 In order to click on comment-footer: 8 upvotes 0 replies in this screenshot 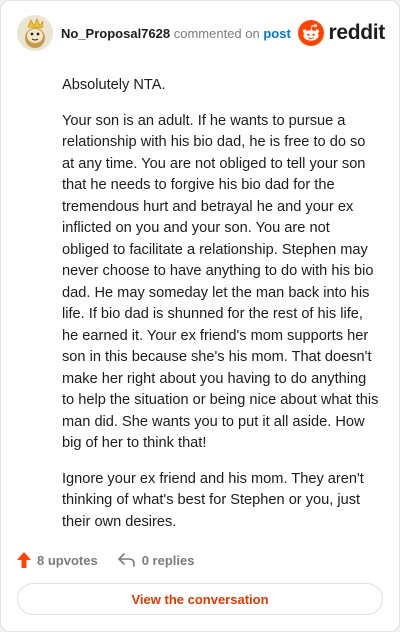, I will do `click(115, 560)`.